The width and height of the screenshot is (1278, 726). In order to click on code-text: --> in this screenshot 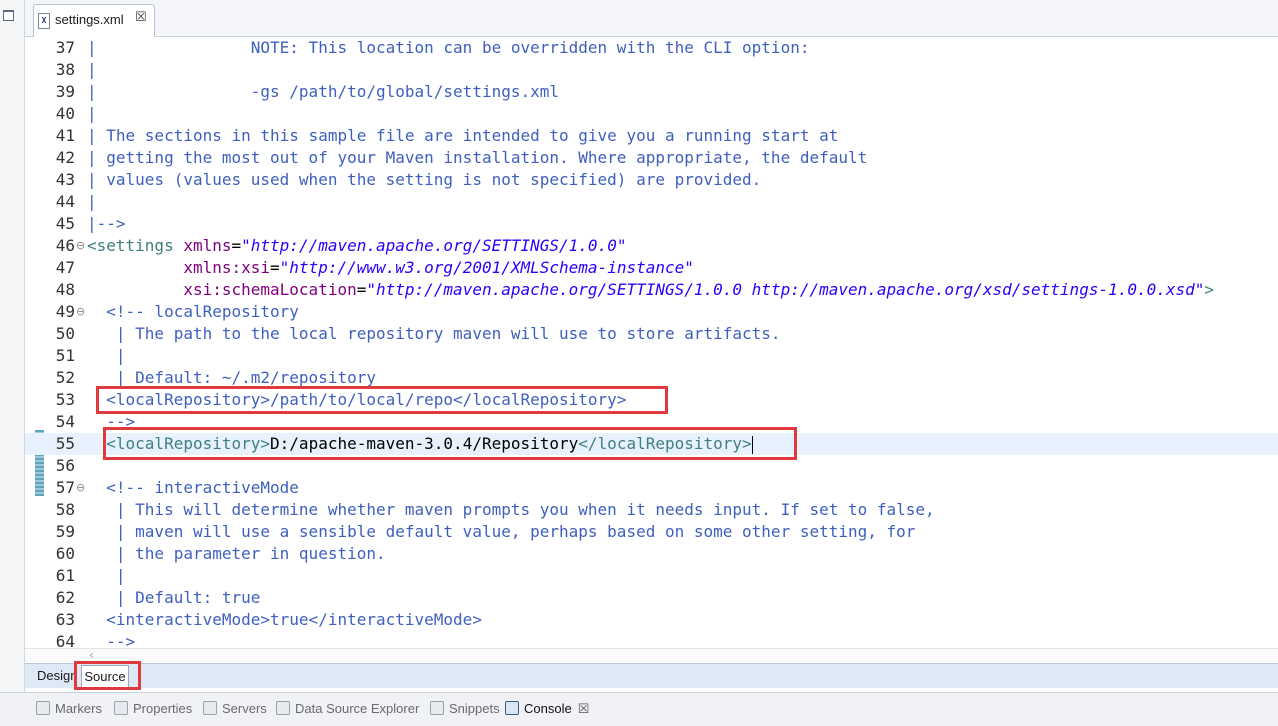, I will do `click(111, 639)`.